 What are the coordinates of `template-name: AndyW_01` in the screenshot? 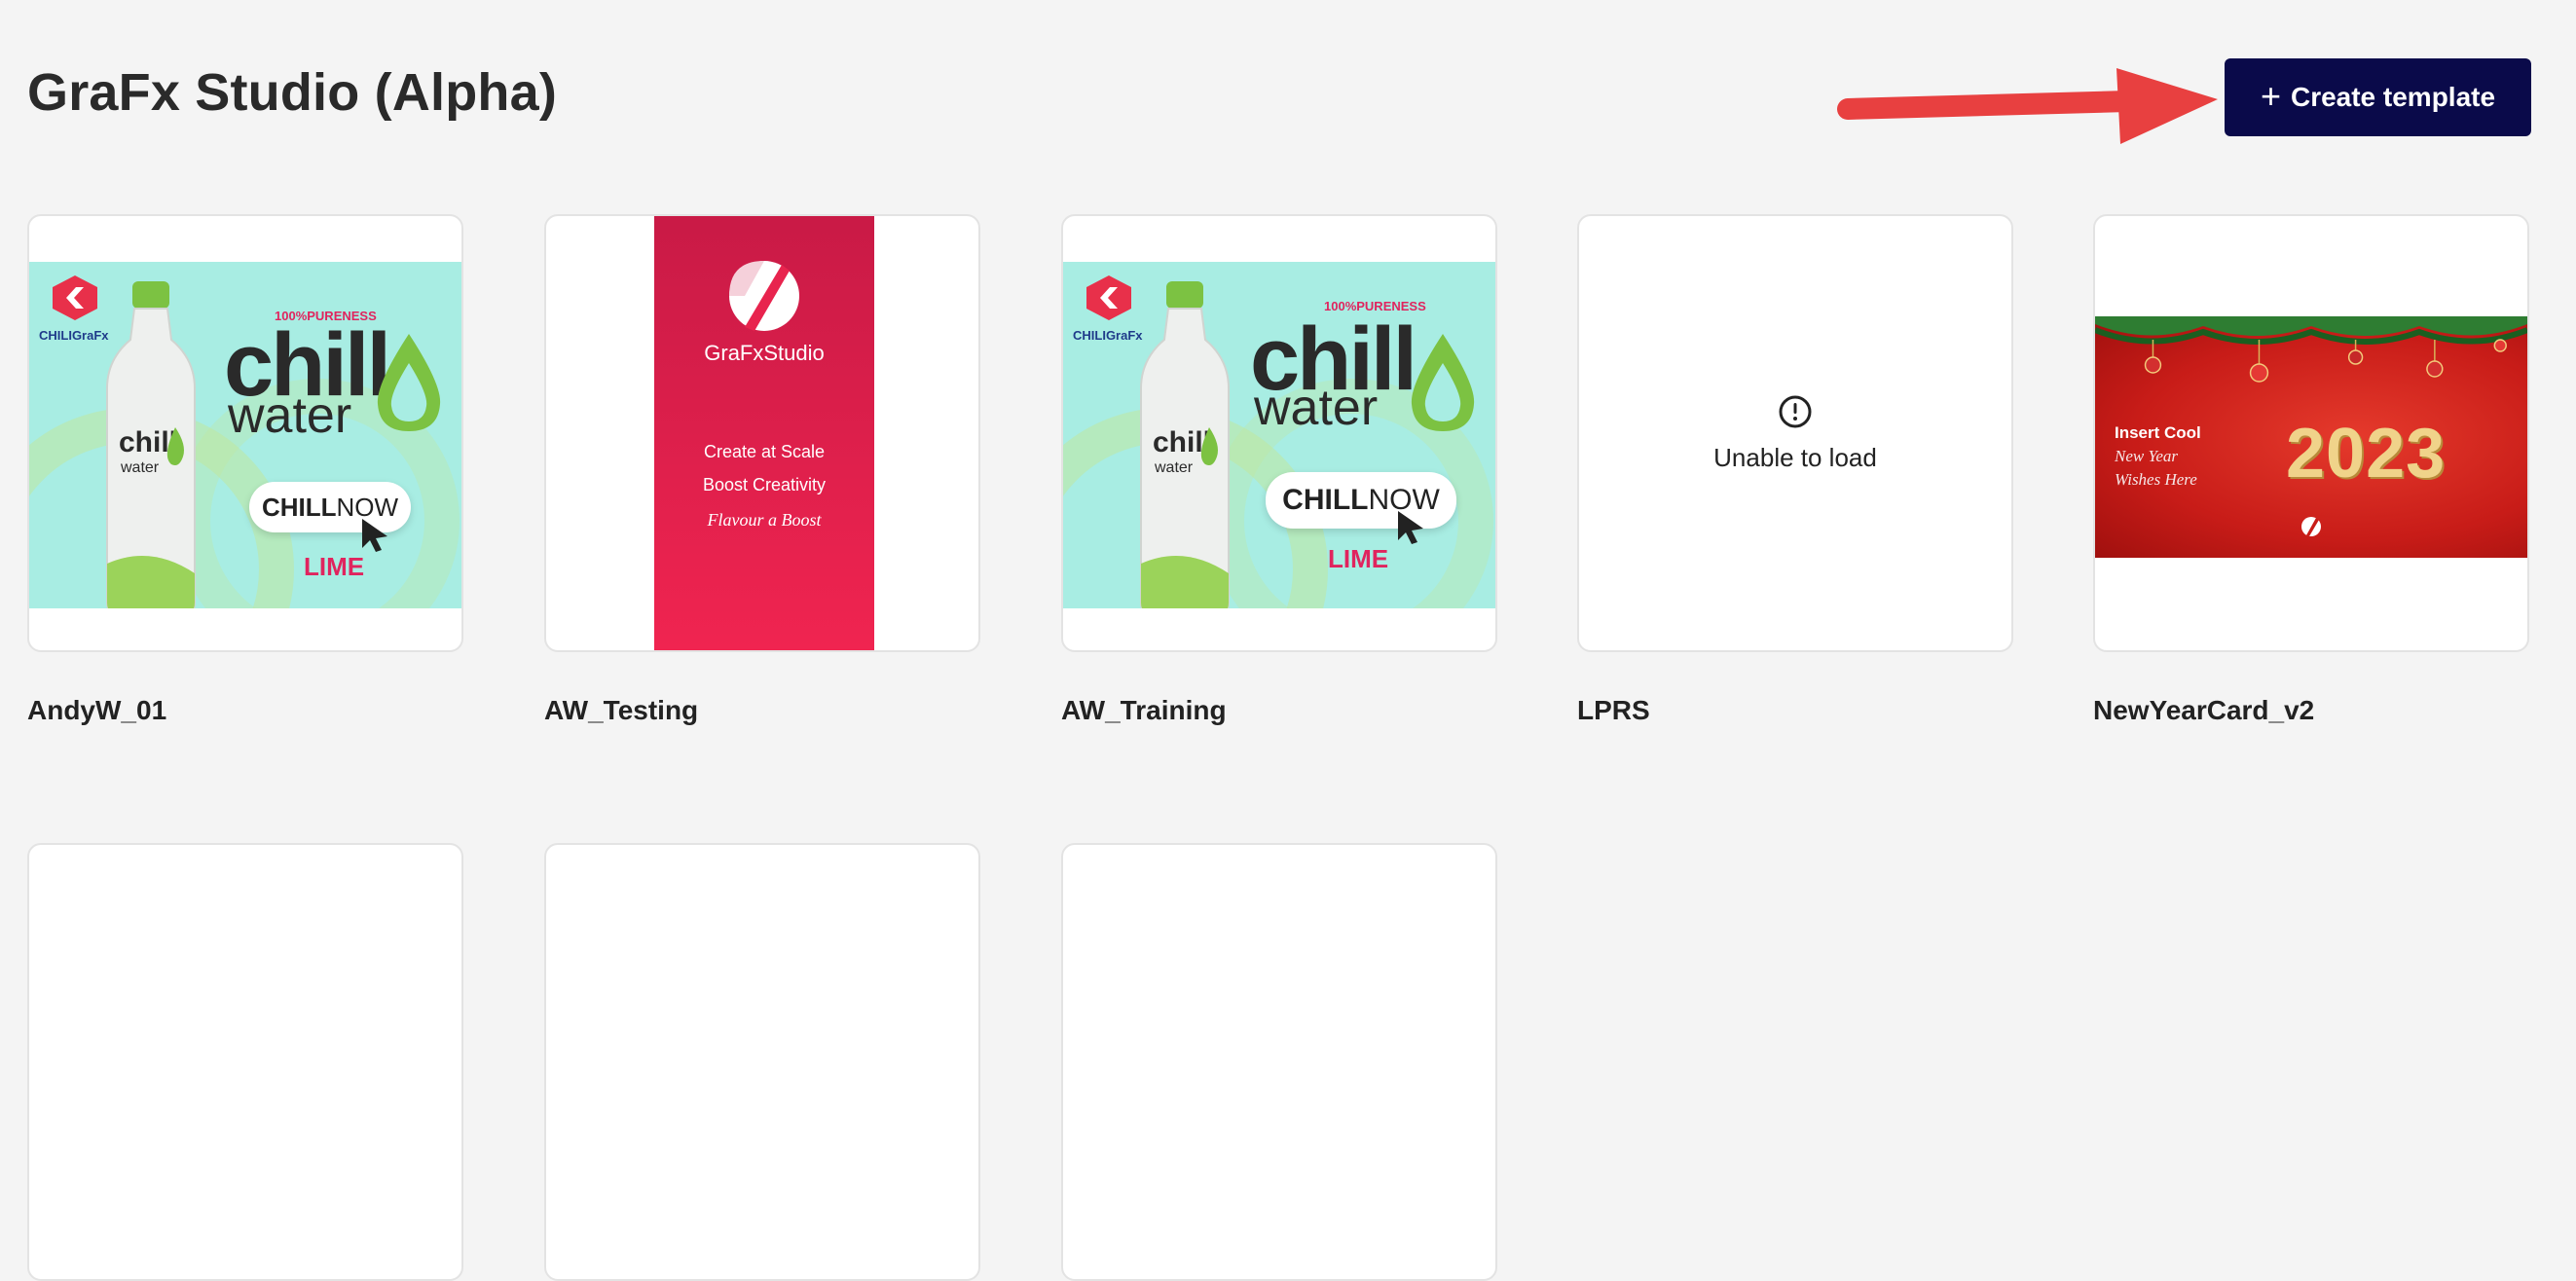 It's located at (96, 710).